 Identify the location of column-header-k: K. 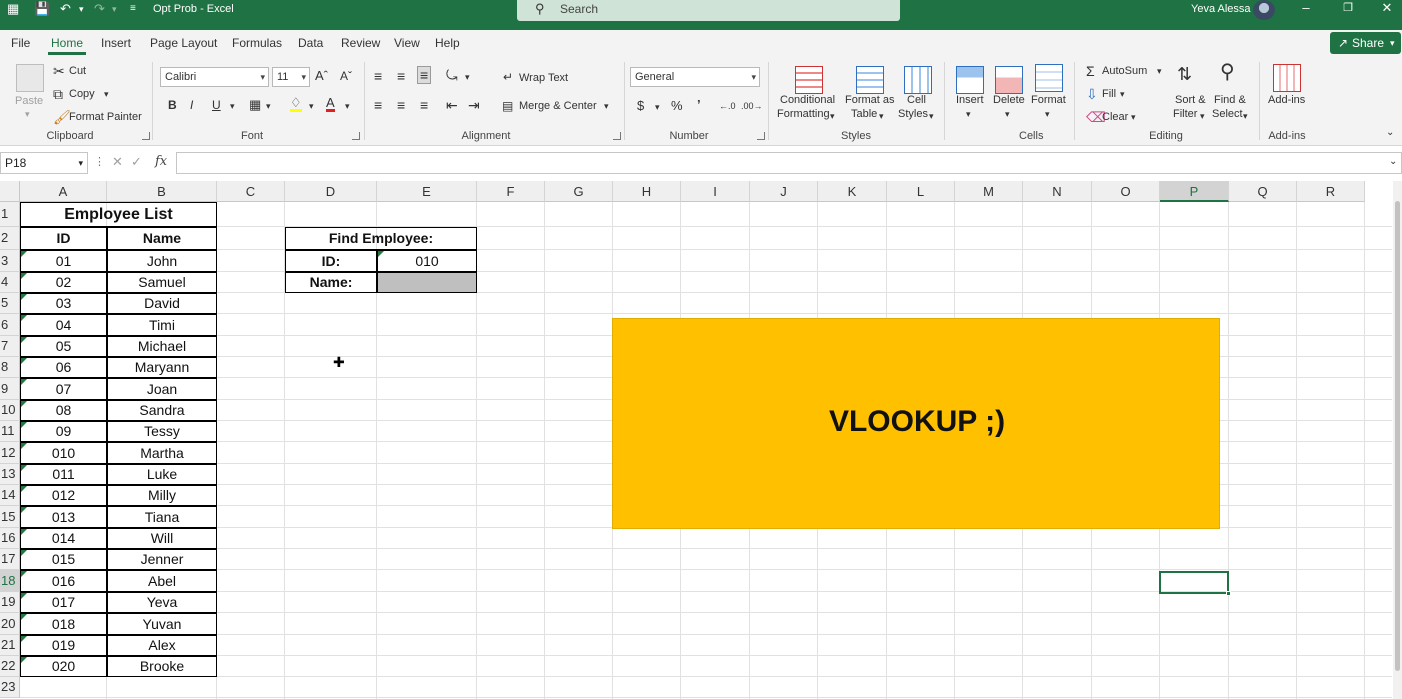
(852, 191).